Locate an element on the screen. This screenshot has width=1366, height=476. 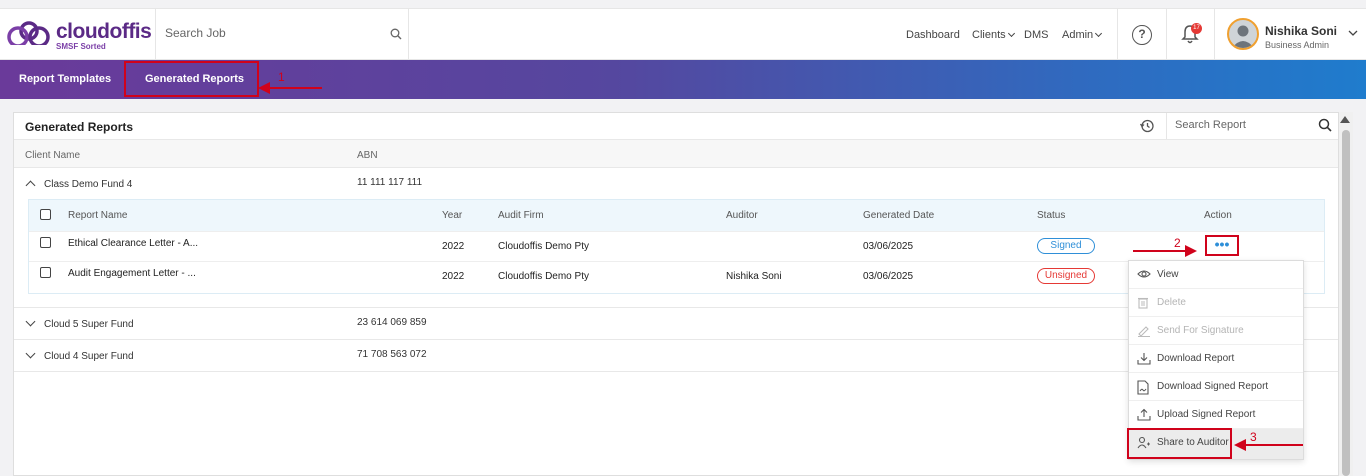
menu-item-upload-signed-report: Upload Signed Report is located at coordinates (1216, 415).